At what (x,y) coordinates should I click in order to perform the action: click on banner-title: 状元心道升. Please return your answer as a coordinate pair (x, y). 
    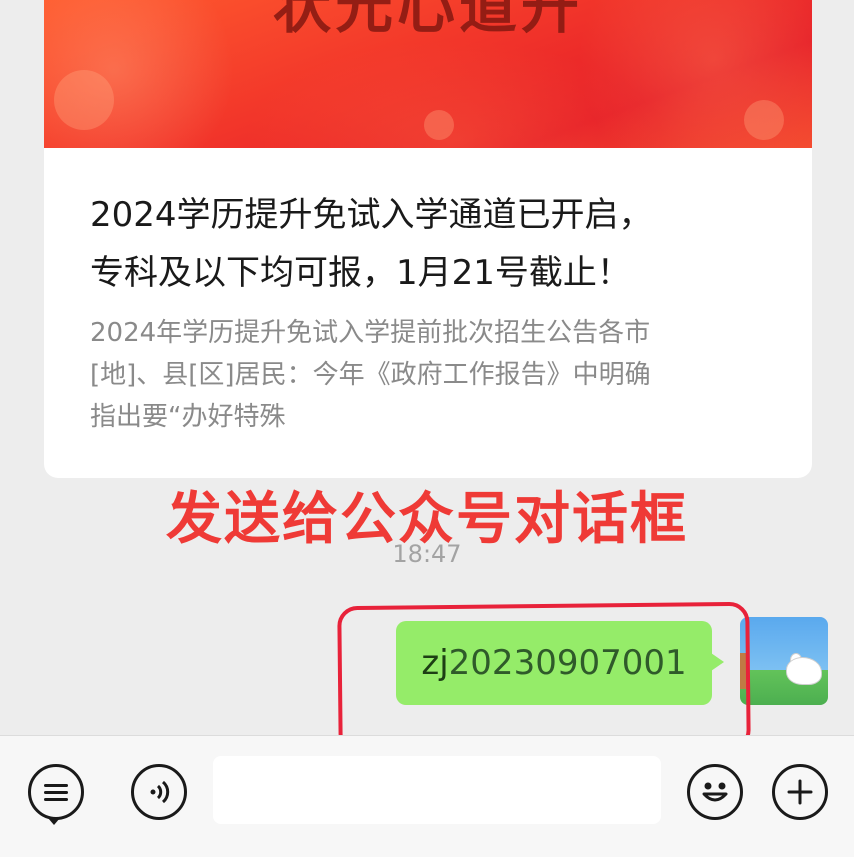
    Looking at the image, I should click on (427, 20).